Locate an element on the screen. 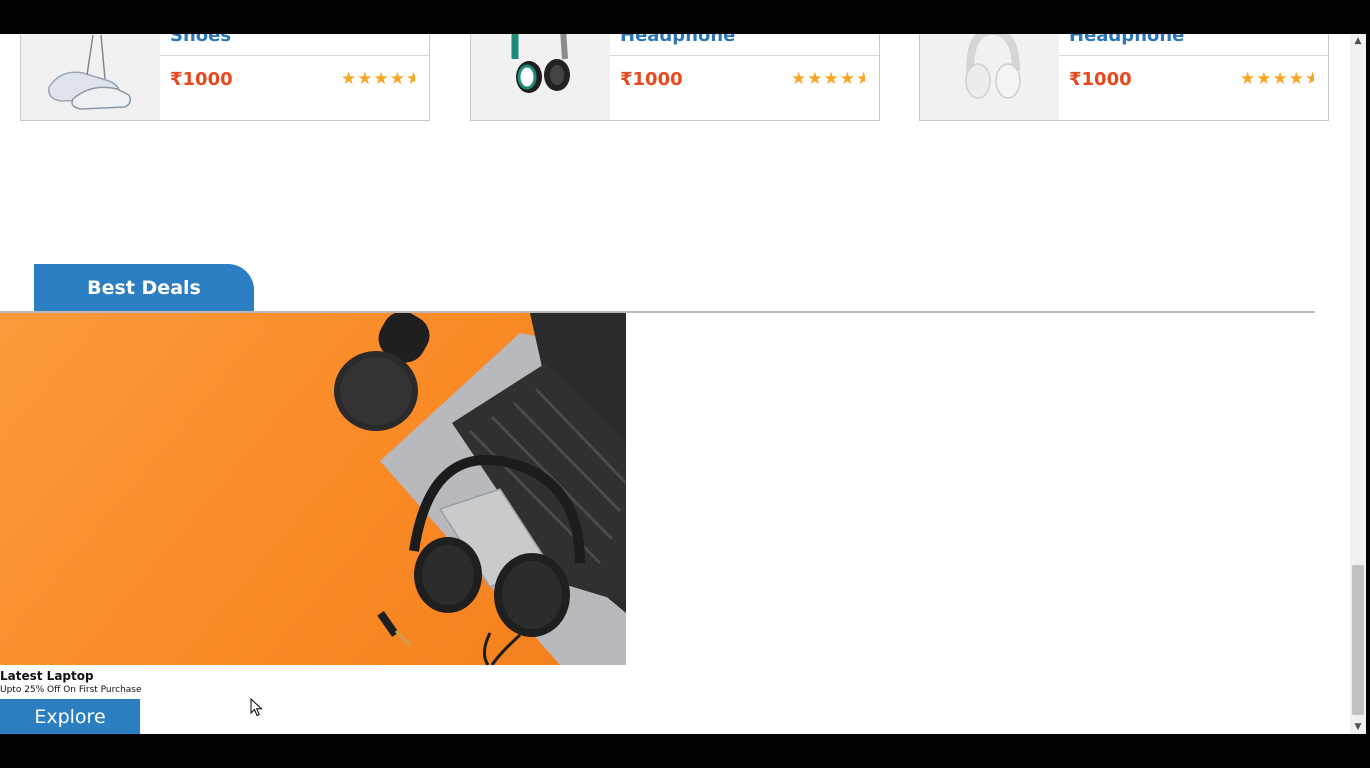 The image size is (1370, 768). explore-button: Explore is located at coordinates (70, 716).